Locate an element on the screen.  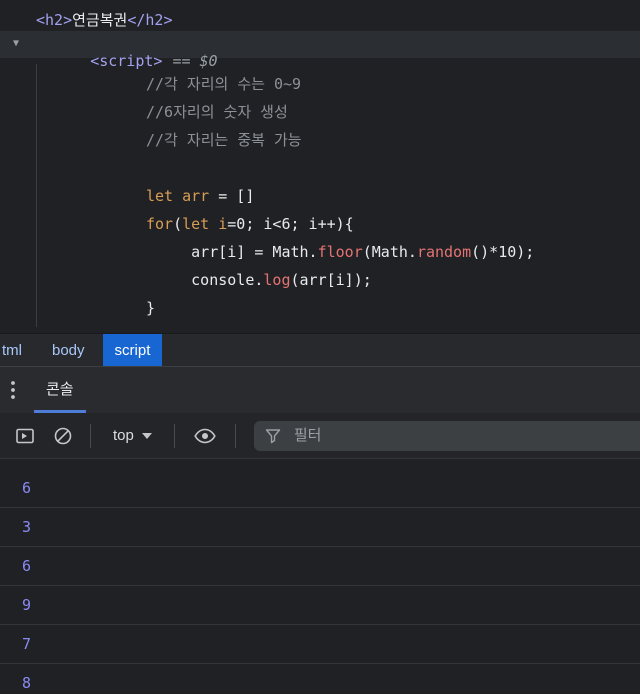
selected-node-marker: == $0 is located at coordinates (195, 61).